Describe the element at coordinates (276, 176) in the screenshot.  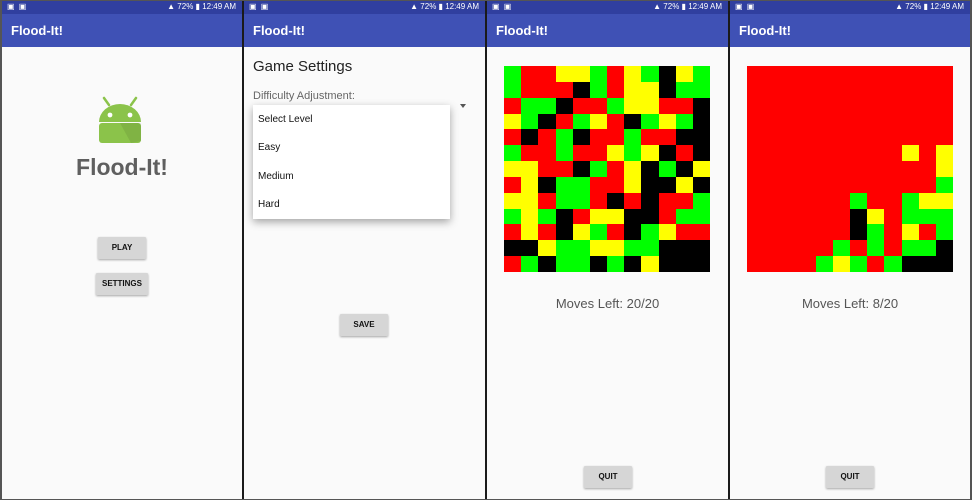
I see `dropdown-option-medium: Medium` at that location.